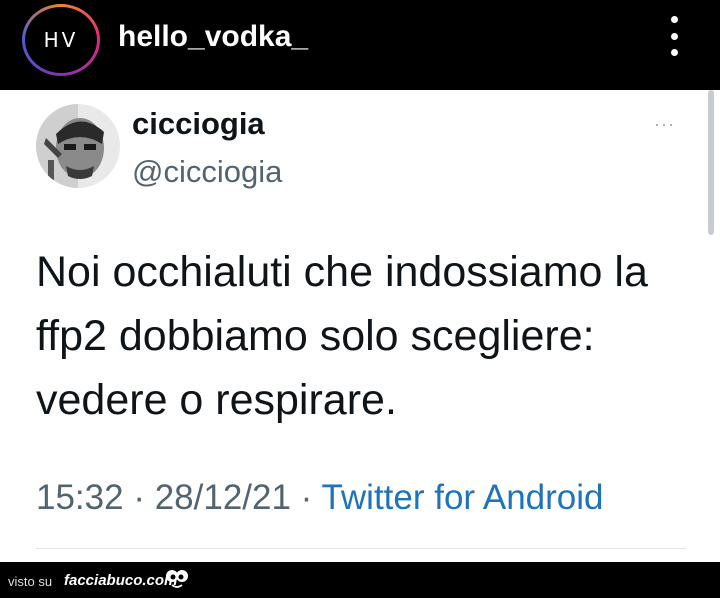  I want to click on watermark-bar: visto su facciabuco.com, so click(360, 580).